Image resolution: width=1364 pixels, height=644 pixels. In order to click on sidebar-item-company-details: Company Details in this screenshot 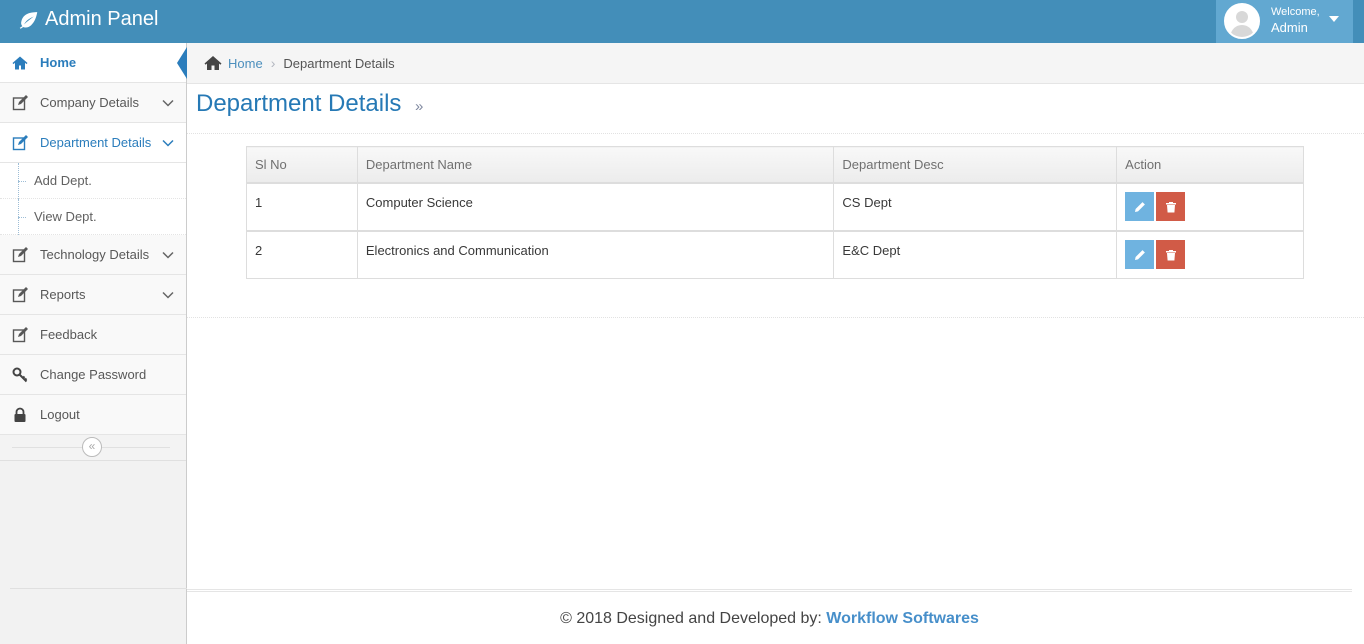, I will do `click(93, 103)`.